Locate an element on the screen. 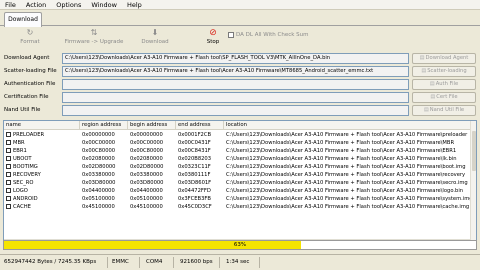  dl-checksum-option: DA DL All With Check Sum is located at coordinates (268, 35).